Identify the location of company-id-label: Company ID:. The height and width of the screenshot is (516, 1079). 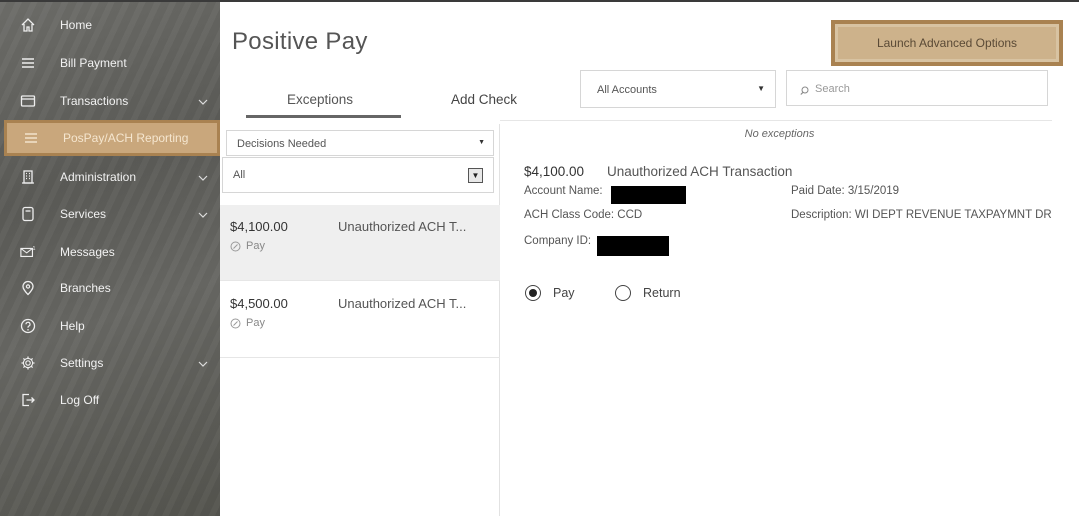
(558, 241).